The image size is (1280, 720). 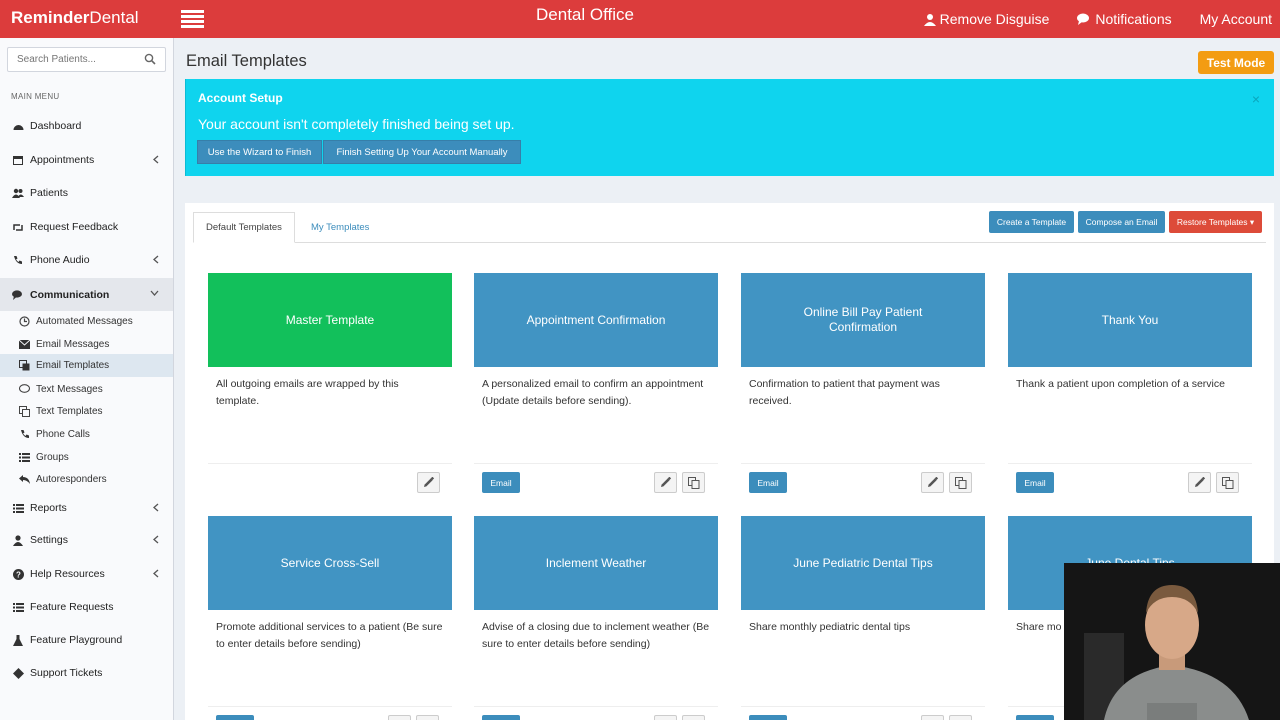 What do you see at coordinates (86, 227) in the screenshot?
I see `sidebar-item-request-feedback: Request Feedback` at bounding box center [86, 227].